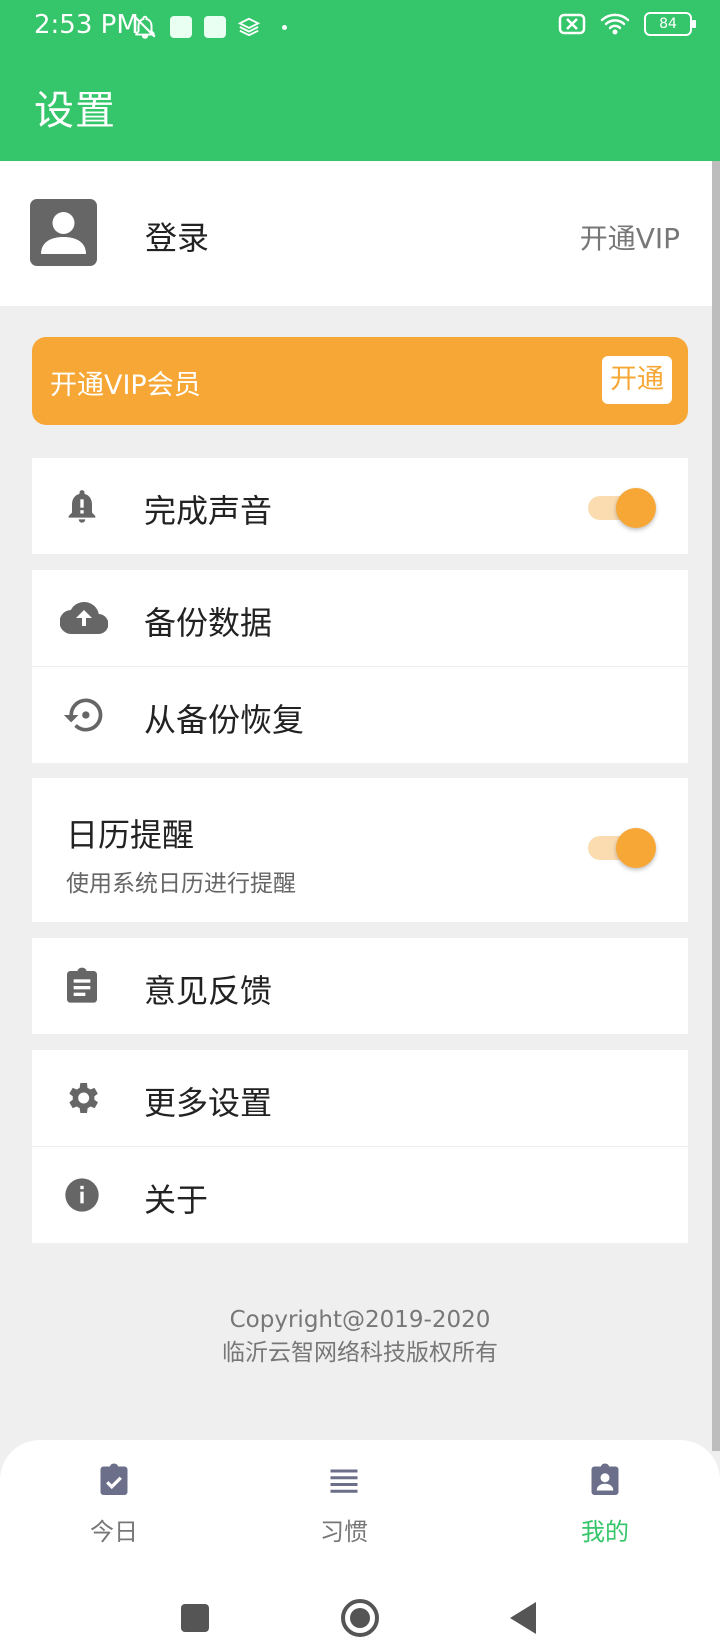 The height and width of the screenshot is (1650, 720). I want to click on restore-label: 从备份恢复, so click(224, 720).